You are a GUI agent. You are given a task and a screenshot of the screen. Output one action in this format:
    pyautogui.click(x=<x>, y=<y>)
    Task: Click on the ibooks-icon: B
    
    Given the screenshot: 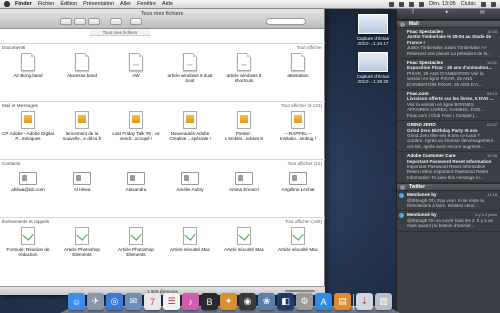 What is the action you would take?
    pyautogui.click(x=209, y=301)
    